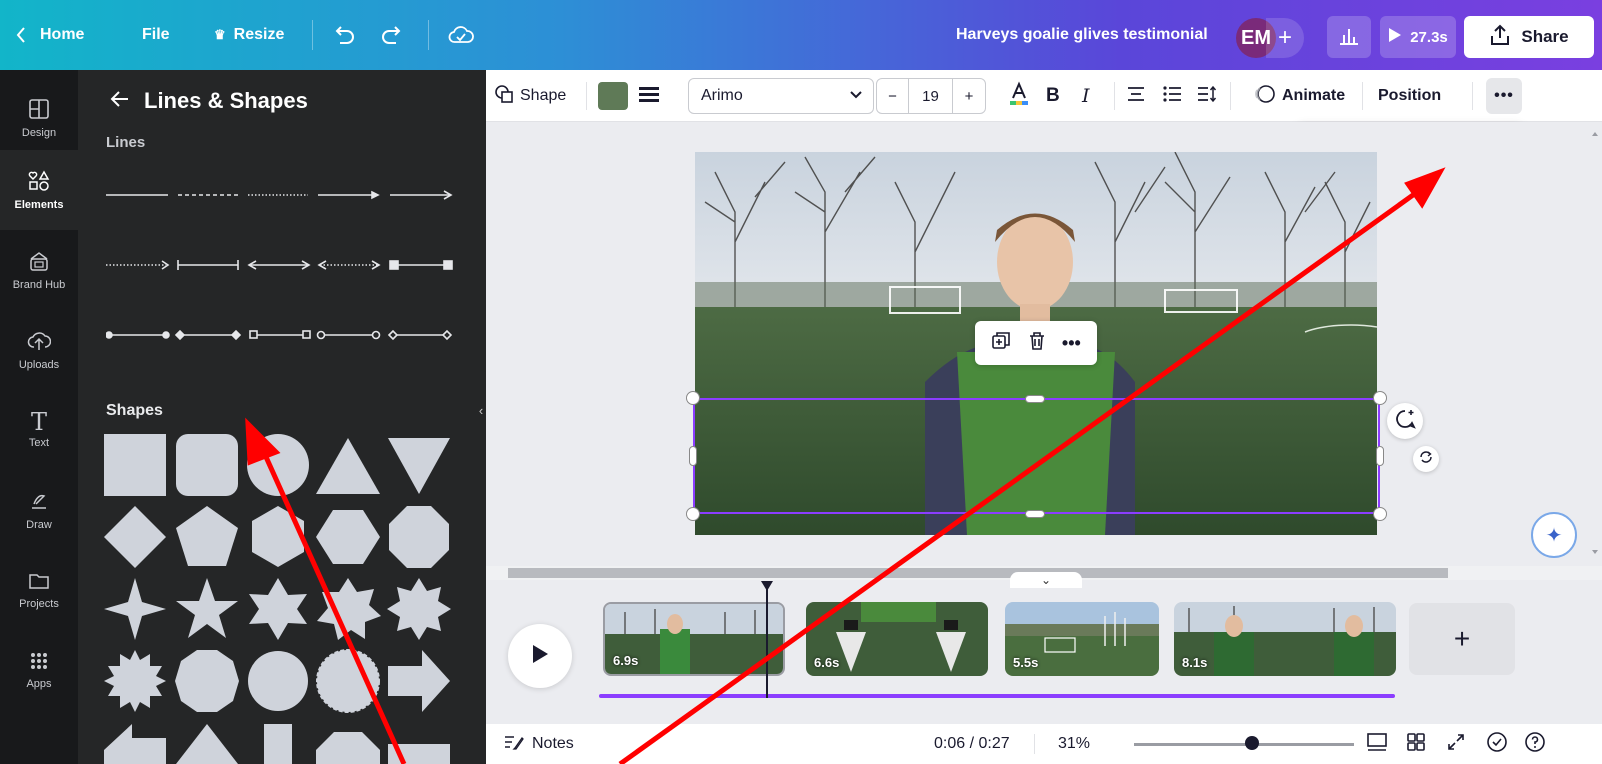  I want to click on shape-rounded-square, so click(207, 465).